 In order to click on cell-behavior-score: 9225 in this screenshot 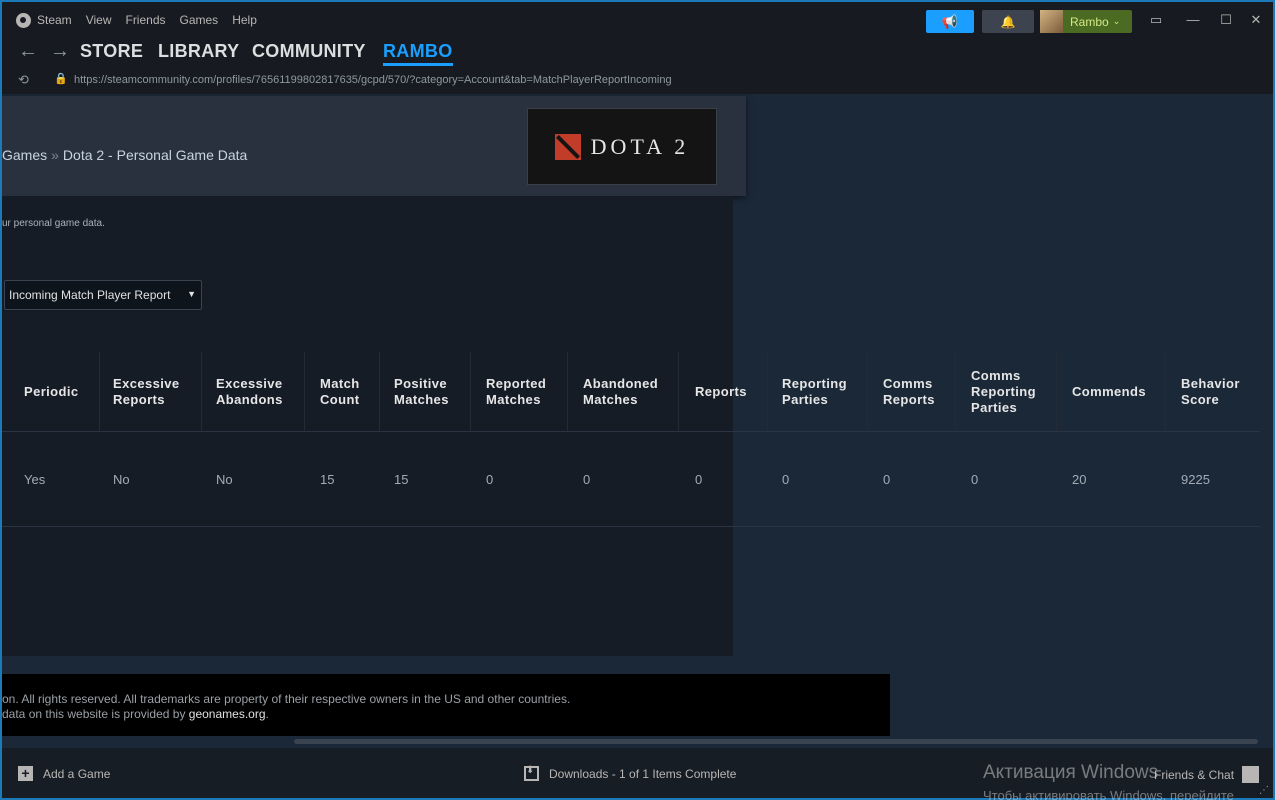, I will do `click(1195, 479)`.